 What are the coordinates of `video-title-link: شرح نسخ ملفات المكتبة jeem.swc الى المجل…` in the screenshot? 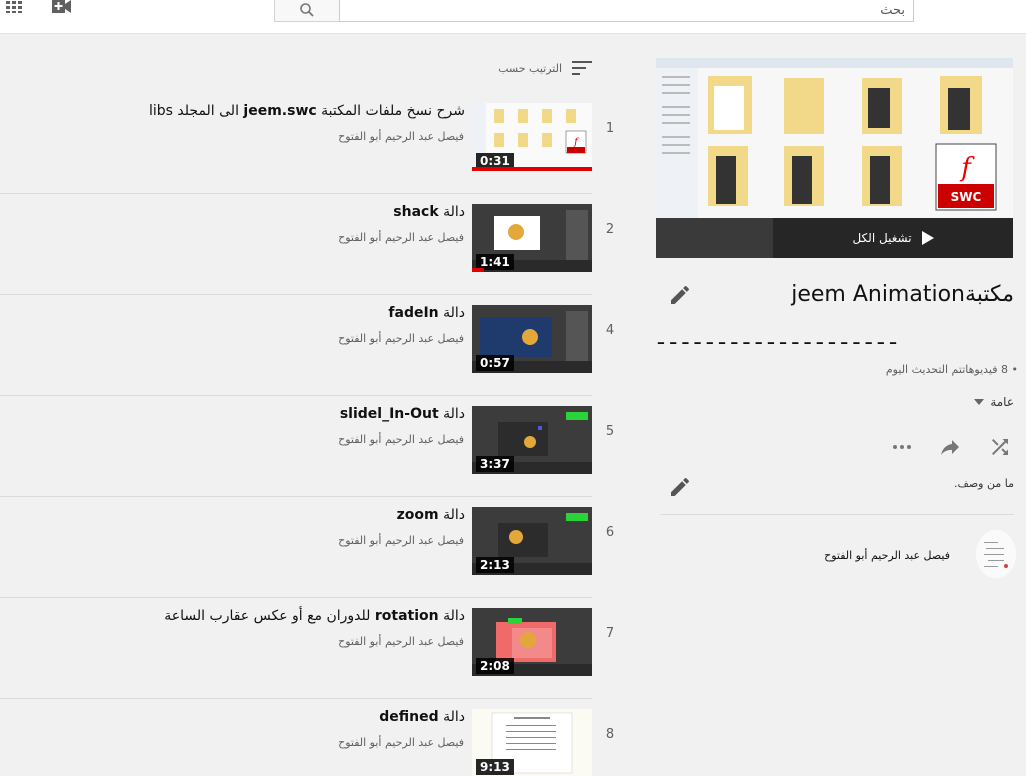 It's located at (307, 111).